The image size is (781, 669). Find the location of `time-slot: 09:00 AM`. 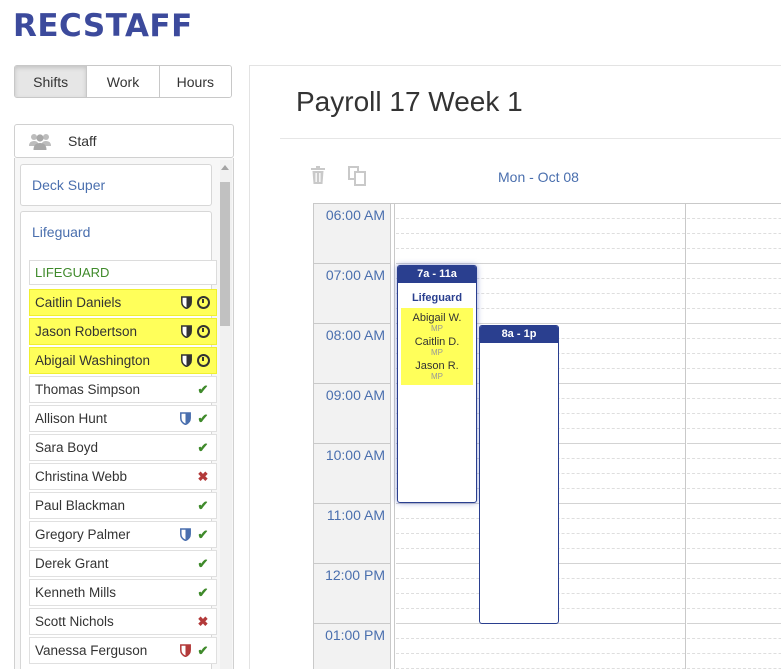

time-slot: 09:00 AM is located at coordinates (352, 414).